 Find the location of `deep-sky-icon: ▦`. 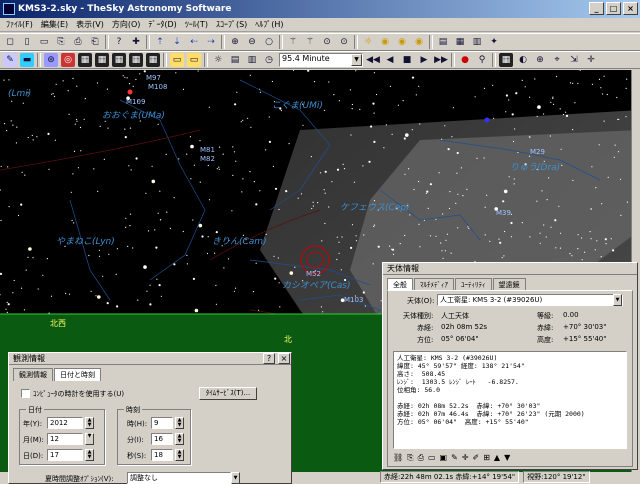

deep-sky-icon: ▦ is located at coordinates (102, 60).